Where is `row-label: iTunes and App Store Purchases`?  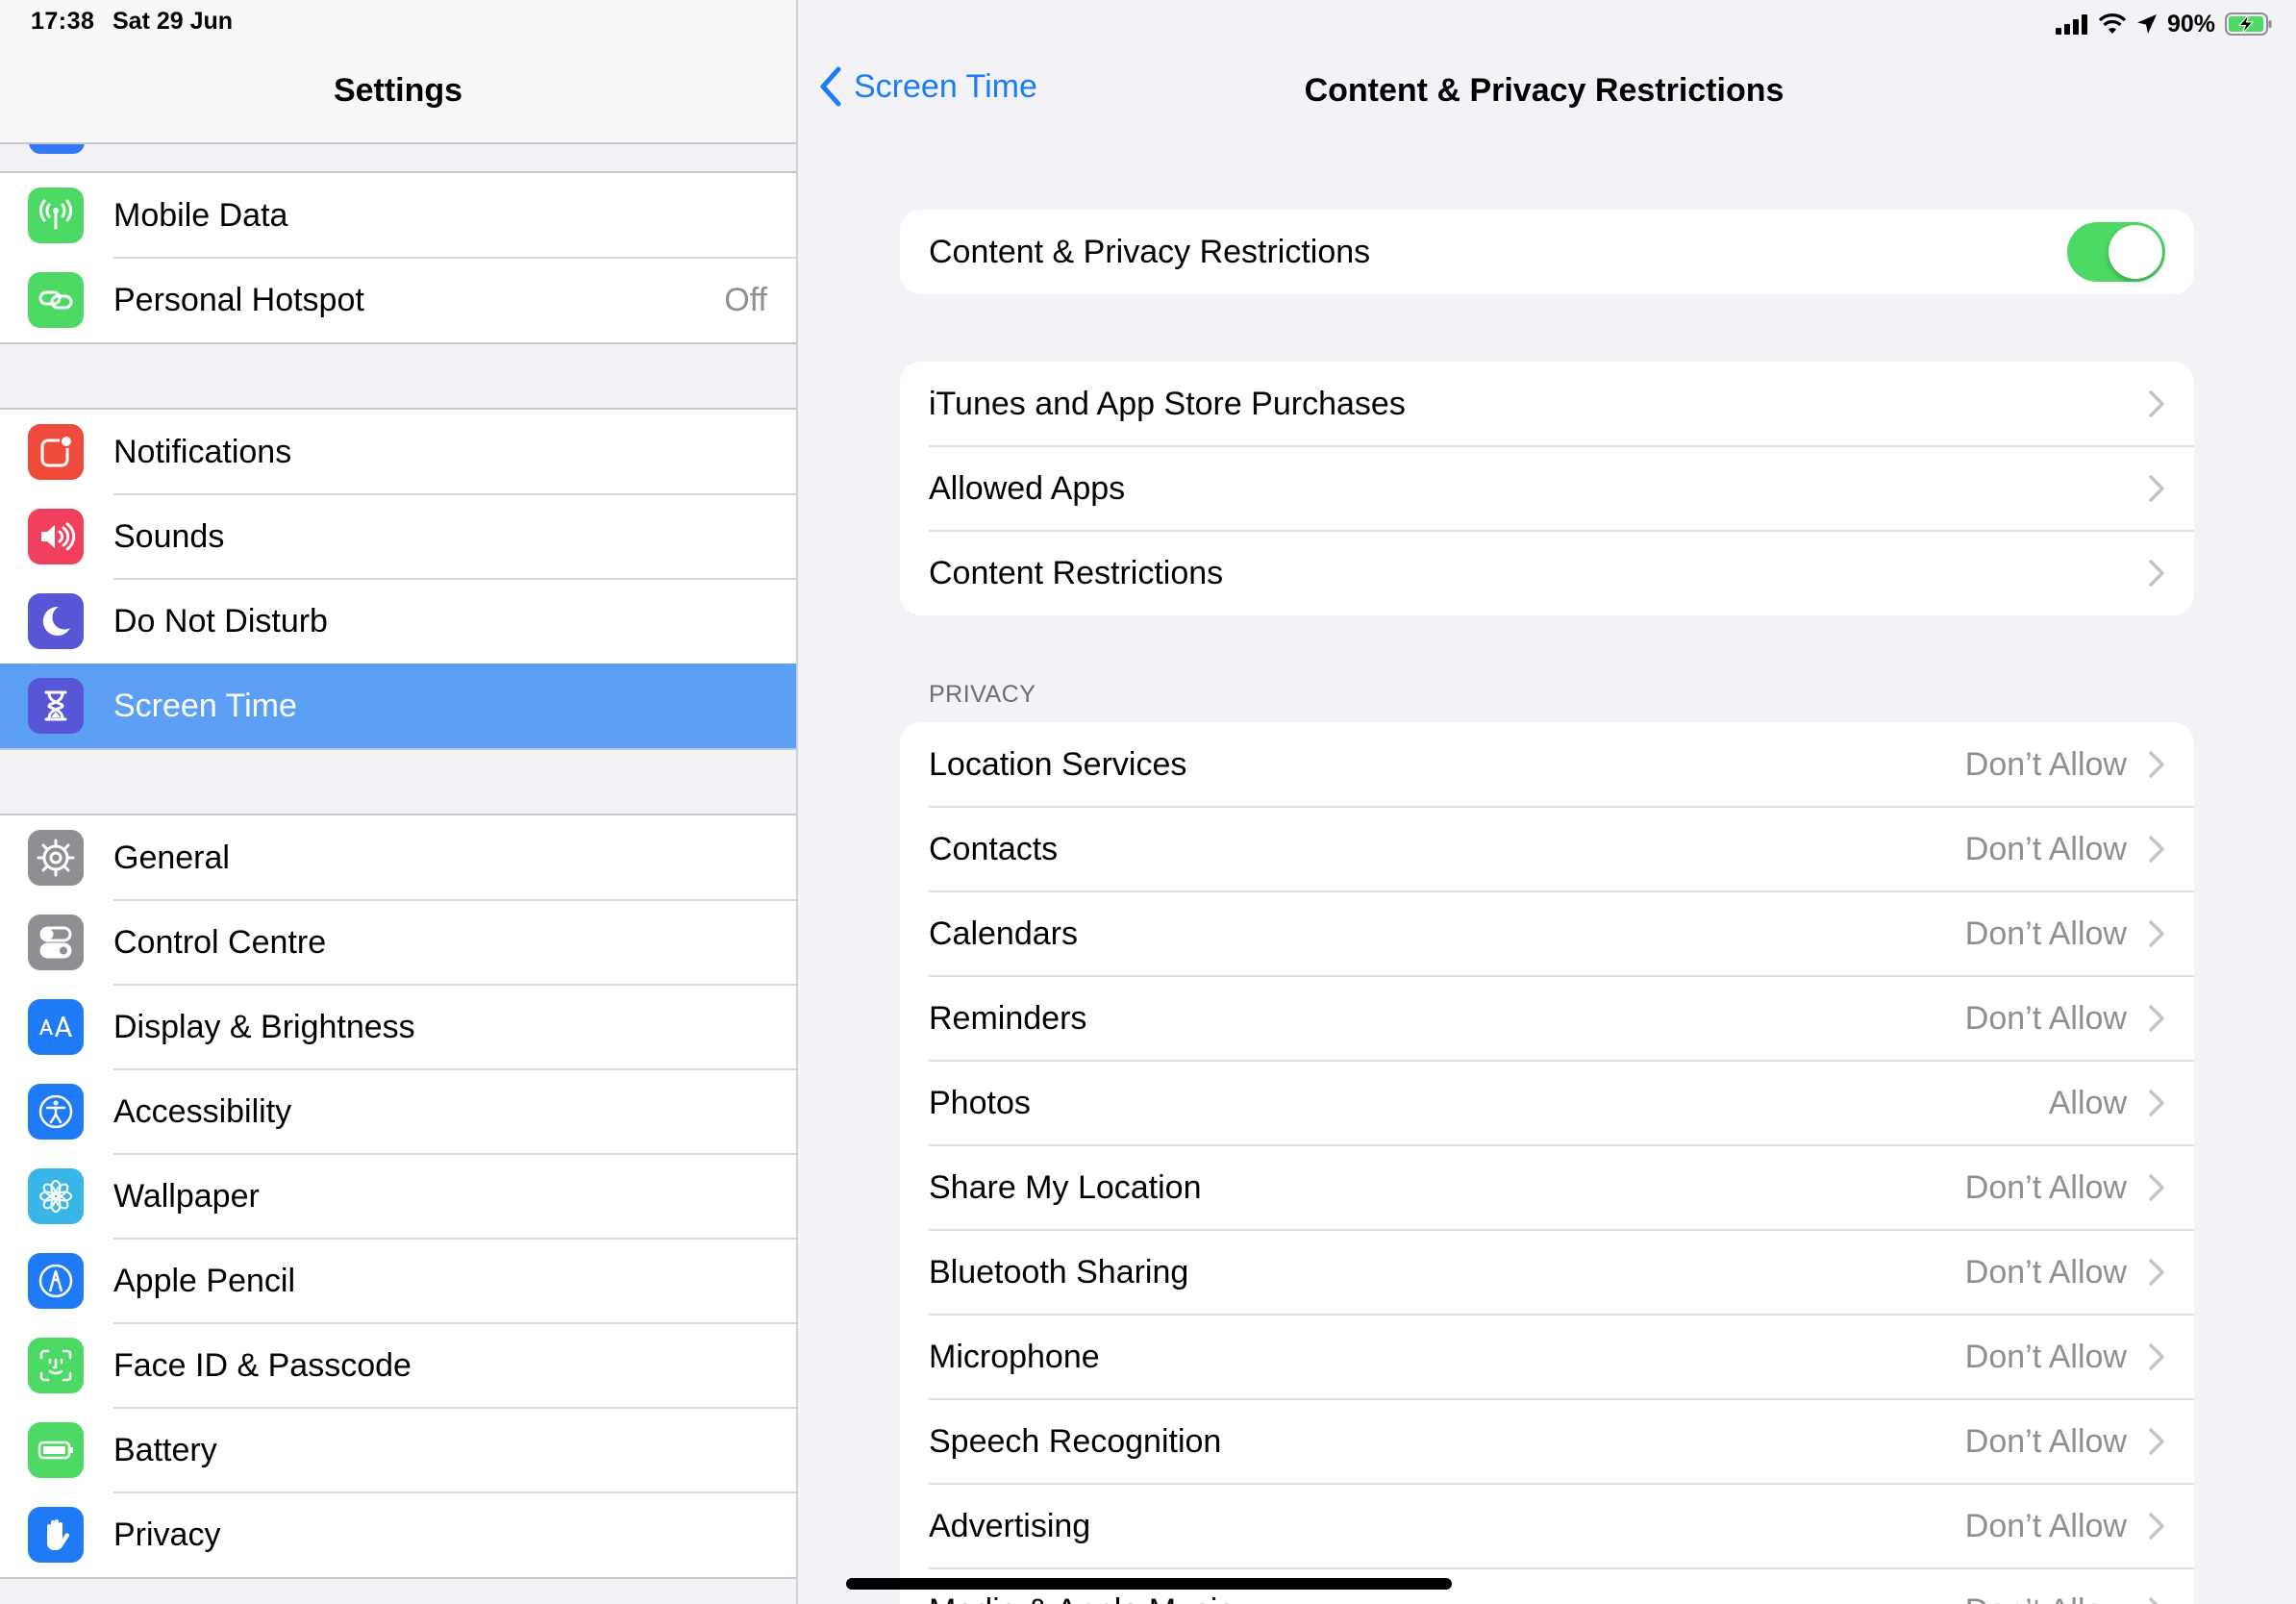
row-label: iTunes and App Store Purchases is located at coordinates (1167, 403).